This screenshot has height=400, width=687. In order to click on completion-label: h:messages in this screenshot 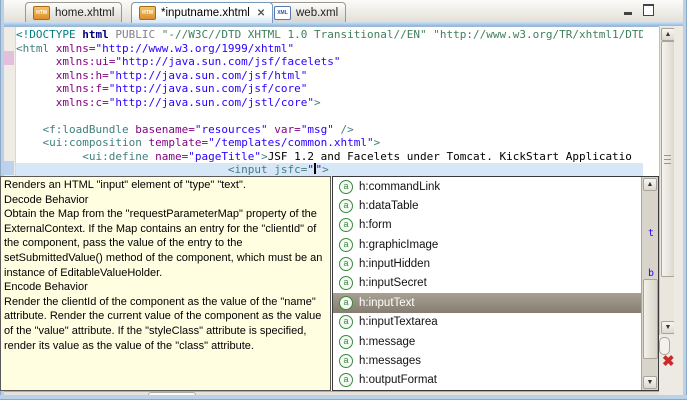, I will do `click(390, 360)`.